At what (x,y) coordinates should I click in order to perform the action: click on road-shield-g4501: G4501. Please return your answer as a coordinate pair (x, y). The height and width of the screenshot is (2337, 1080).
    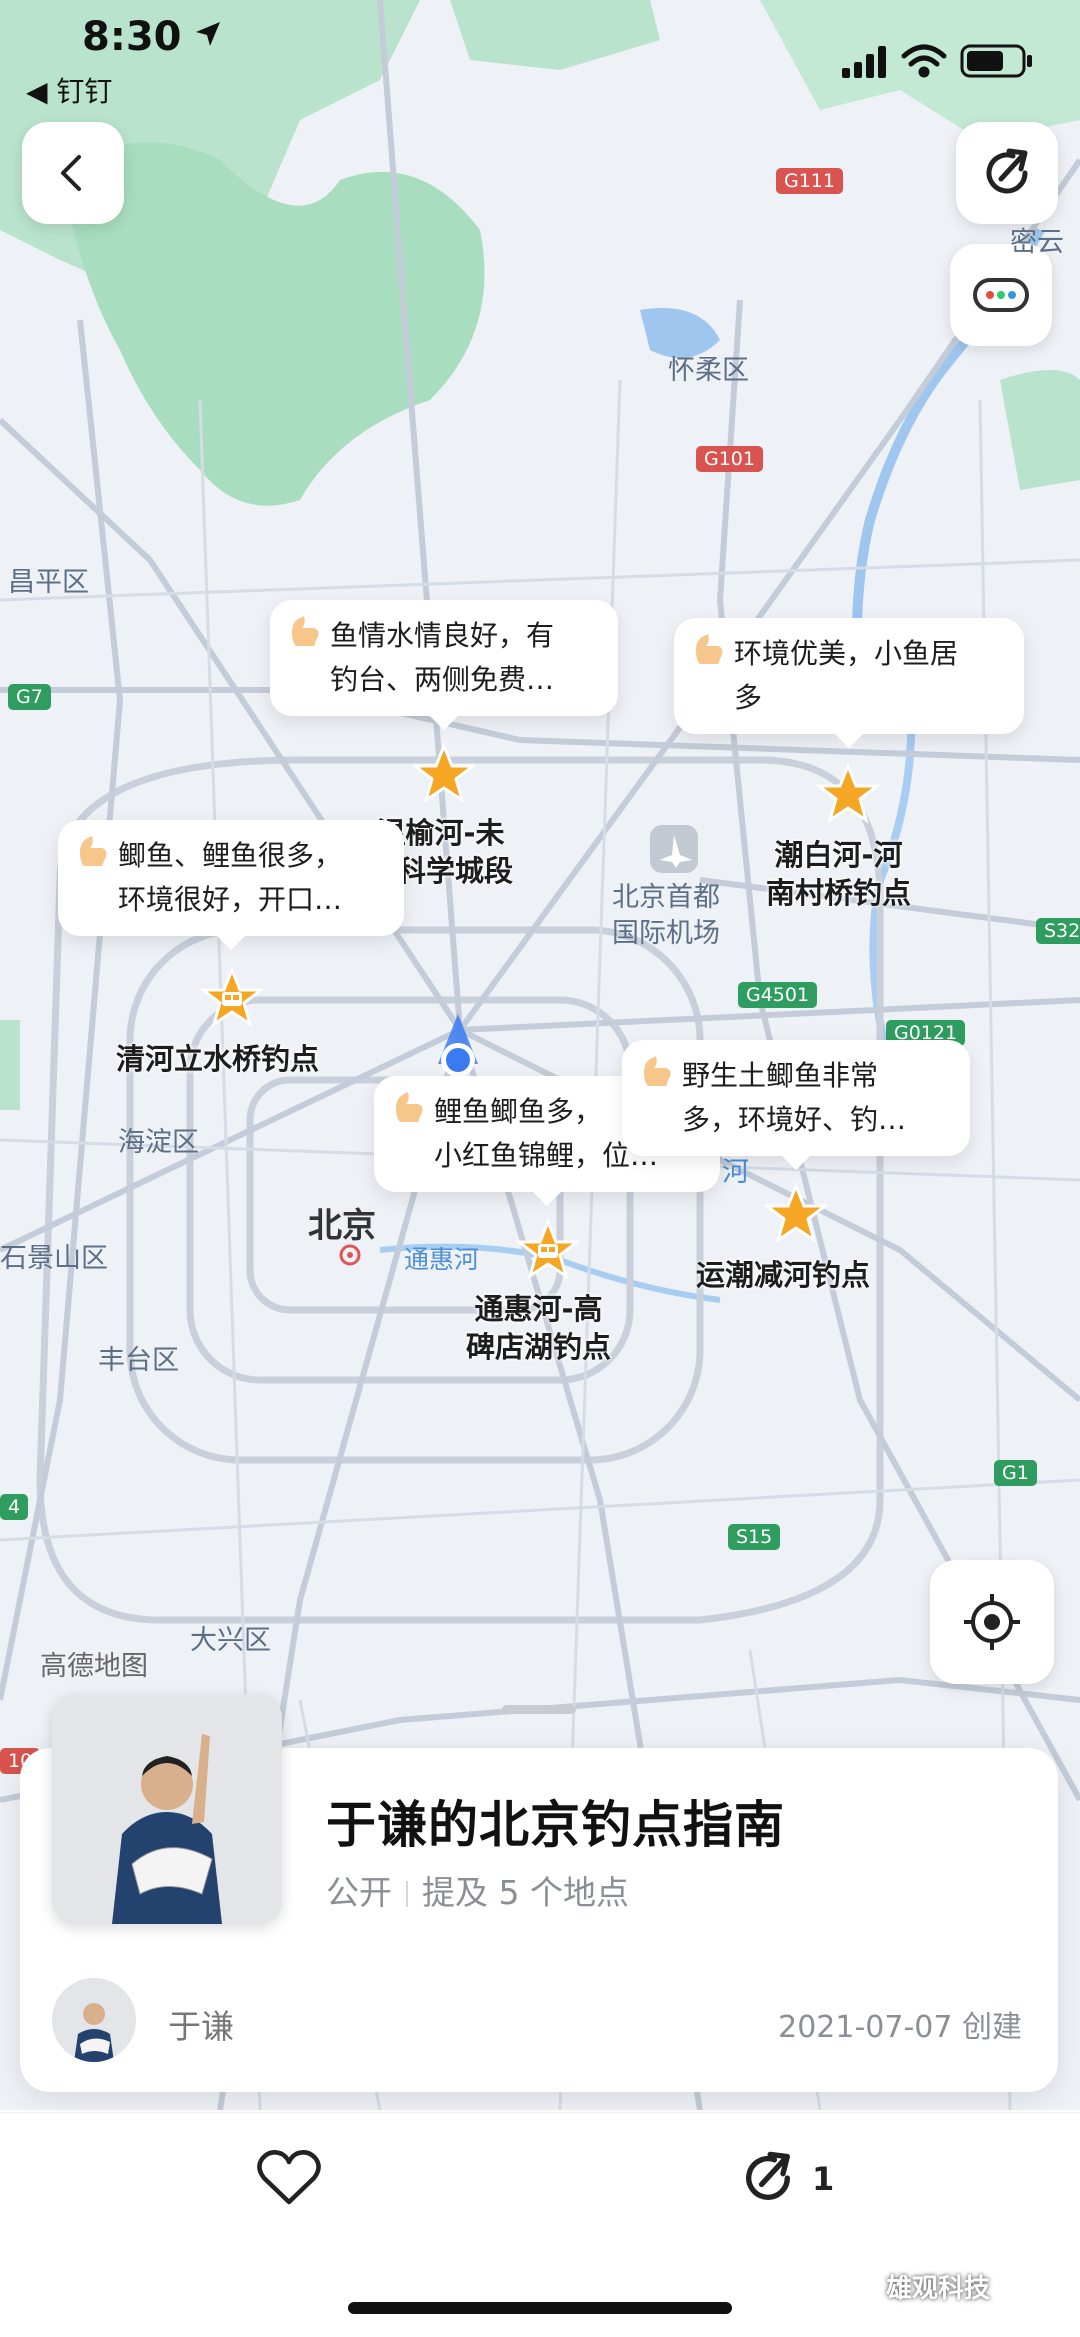
    Looking at the image, I should click on (778, 995).